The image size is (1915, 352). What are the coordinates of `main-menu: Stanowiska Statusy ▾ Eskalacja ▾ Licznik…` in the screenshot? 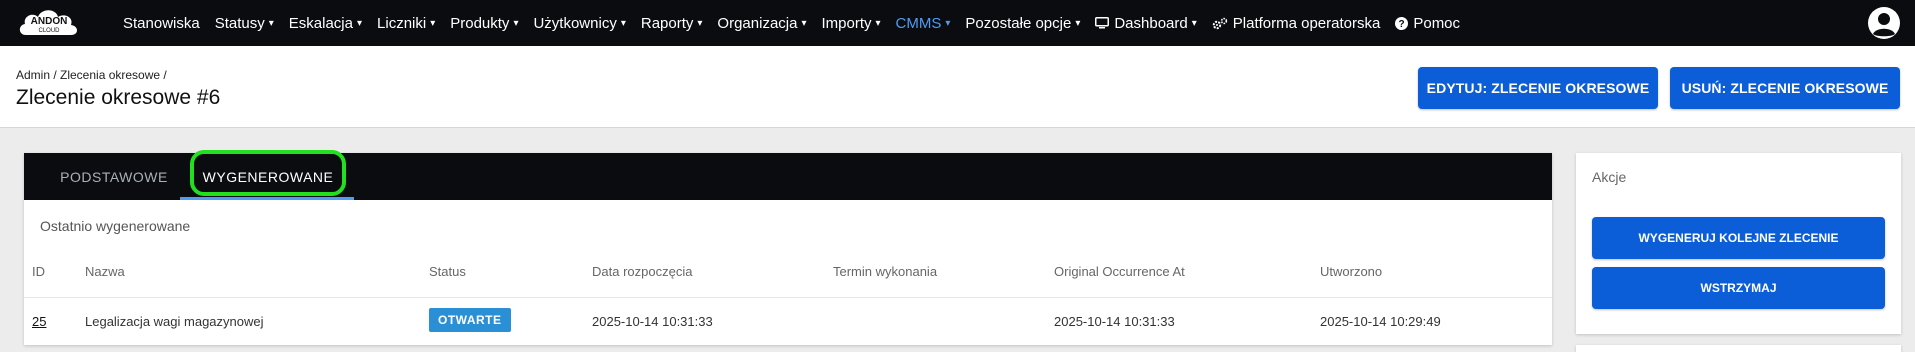 It's located at (799, 23).